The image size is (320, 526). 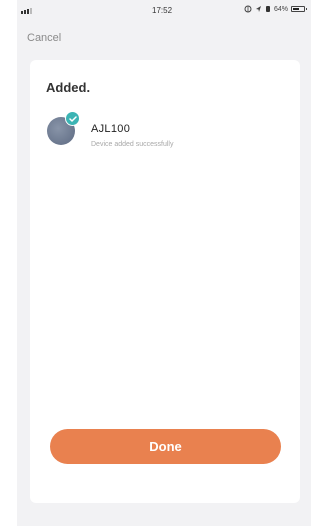 What do you see at coordinates (68, 87) in the screenshot?
I see `card-title: Added.` at bounding box center [68, 87].